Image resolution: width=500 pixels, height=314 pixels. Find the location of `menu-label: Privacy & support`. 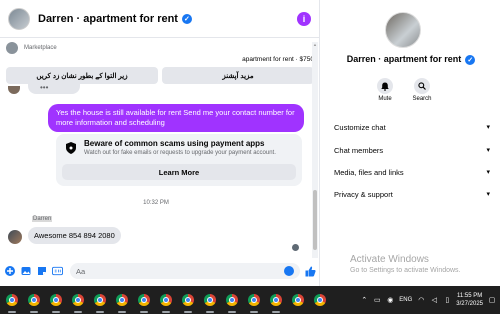

menu-label: Privacy & support is located at coordinates (363, 194).